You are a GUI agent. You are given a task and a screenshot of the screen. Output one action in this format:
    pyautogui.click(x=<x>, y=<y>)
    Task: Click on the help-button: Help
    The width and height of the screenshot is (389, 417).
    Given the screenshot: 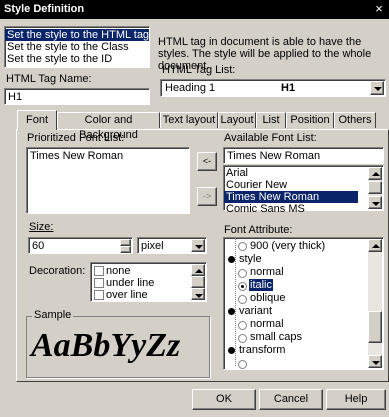 What is the action you would take?
    pyautogui.click(x=356, y=399)
    